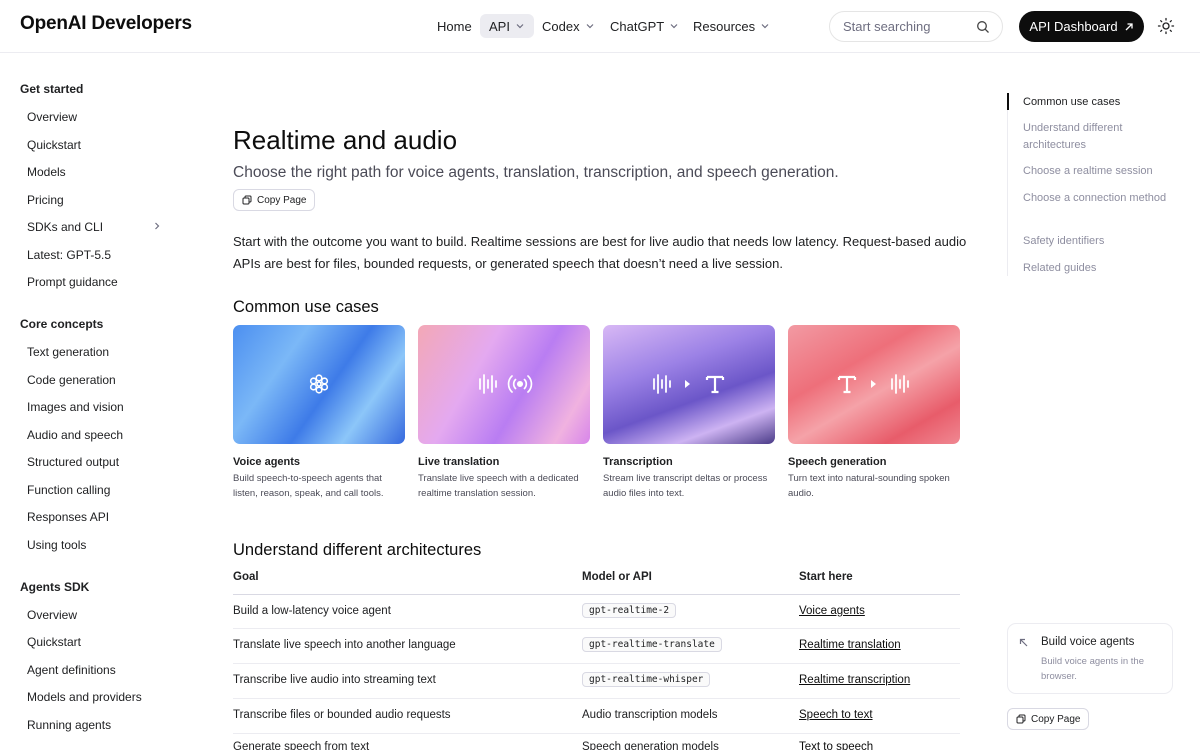 The width and height of the screenshot is (1200, 750). I want to click on table-row-link: Realtime translation, so click(850, 645).